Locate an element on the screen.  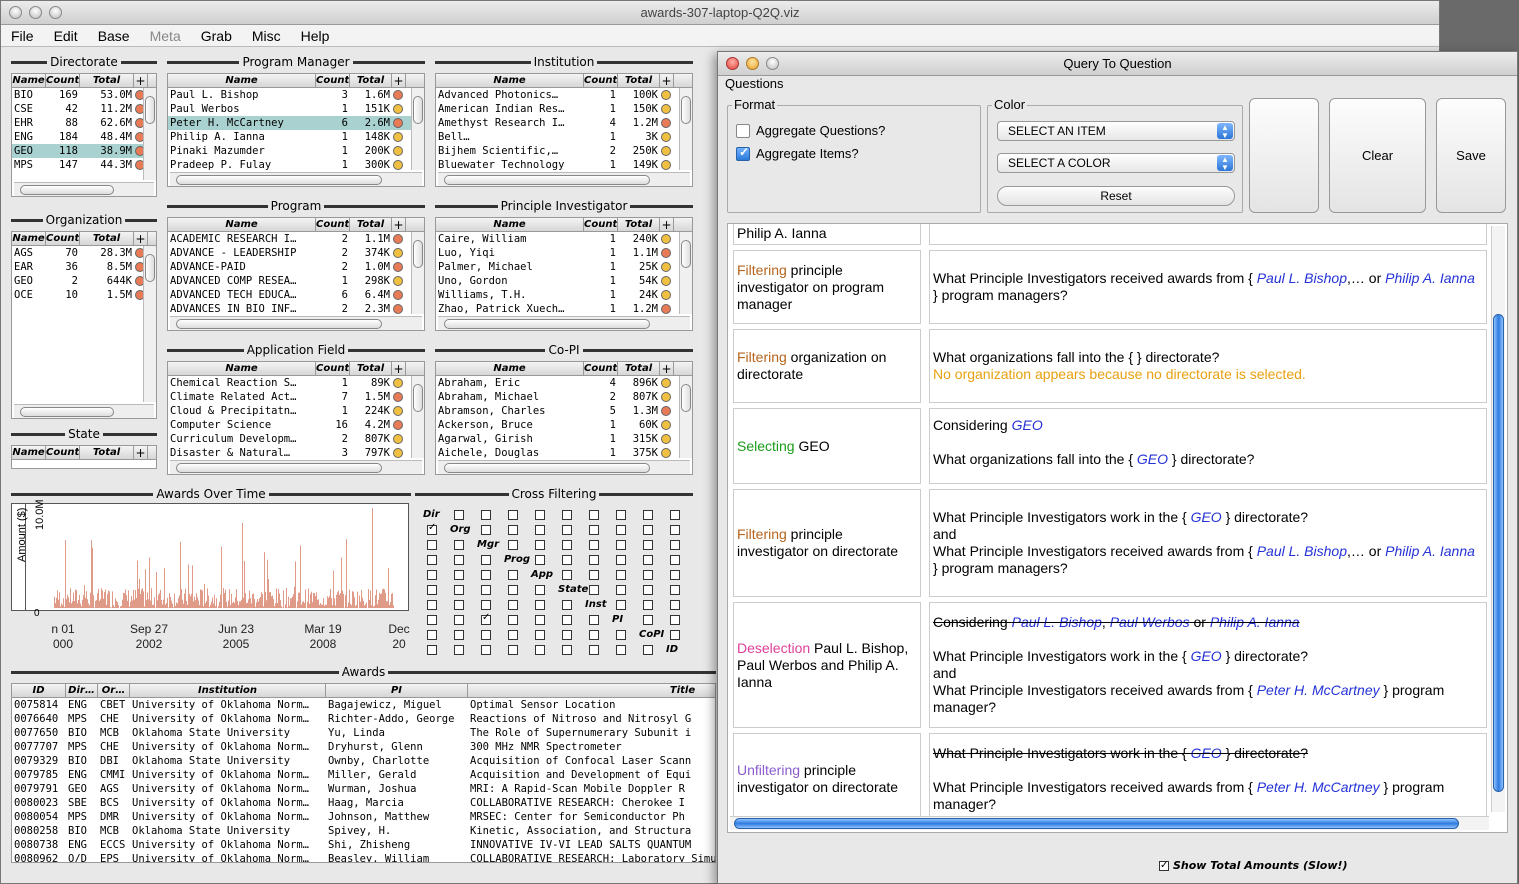
table-row: GEO 2 644K is located at coordinates (84, 281).